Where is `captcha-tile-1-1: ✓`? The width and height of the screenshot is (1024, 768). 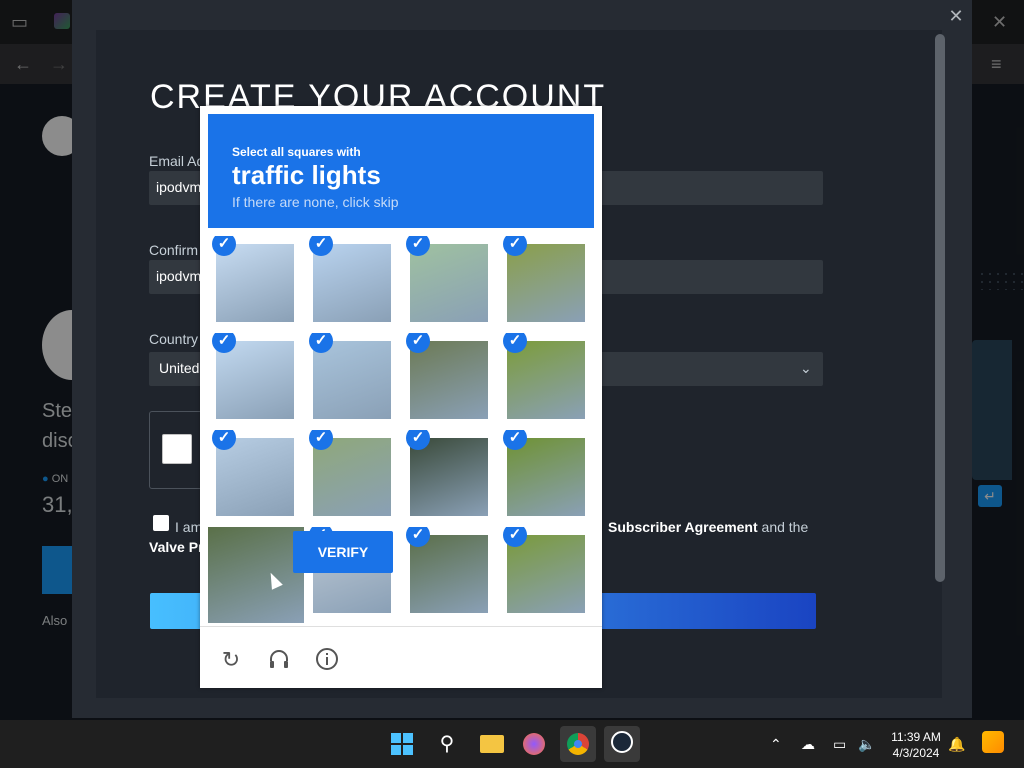
captcha-tile-1-1: ✓ is located at coordinates (353, 381).